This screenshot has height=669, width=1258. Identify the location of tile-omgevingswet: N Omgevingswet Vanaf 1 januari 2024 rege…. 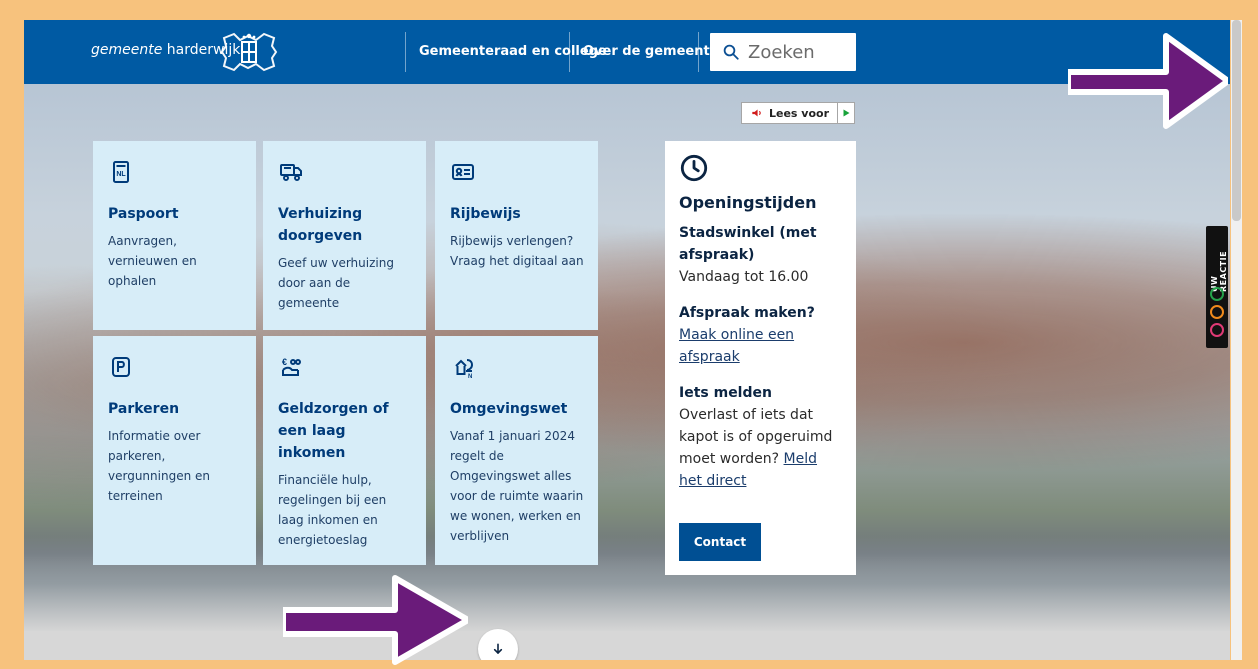
(516, 450).